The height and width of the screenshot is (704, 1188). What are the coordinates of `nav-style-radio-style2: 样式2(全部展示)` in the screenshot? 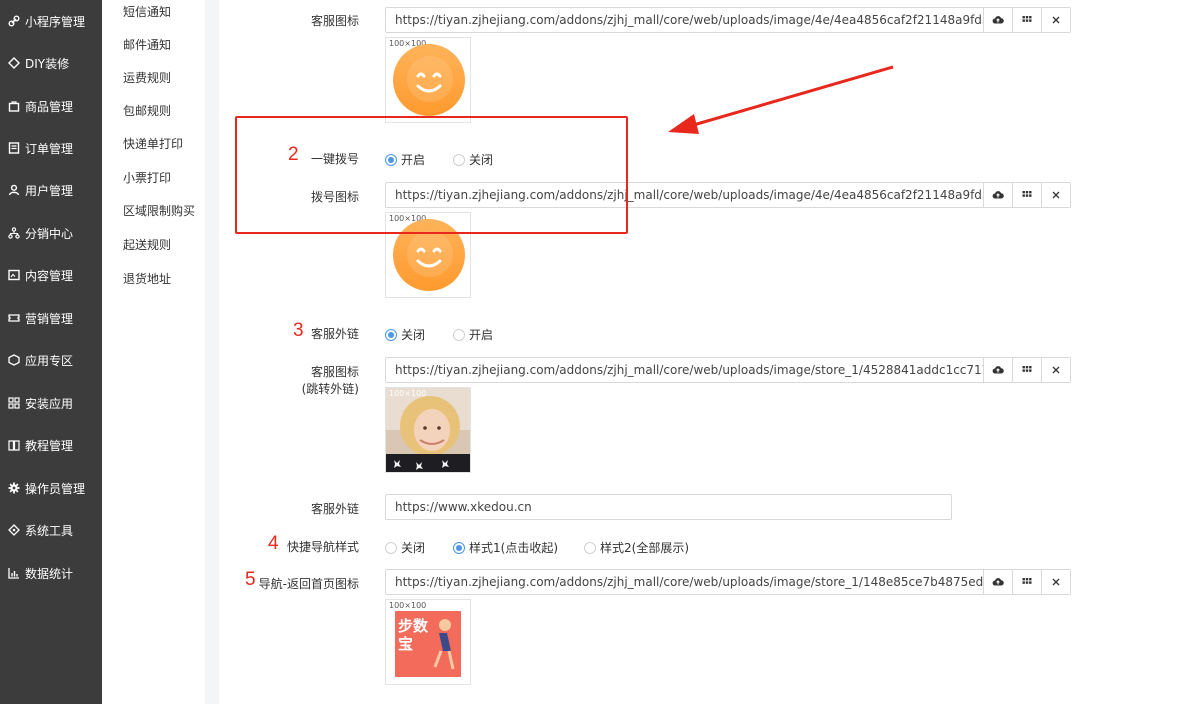 It's located at (636, 547).